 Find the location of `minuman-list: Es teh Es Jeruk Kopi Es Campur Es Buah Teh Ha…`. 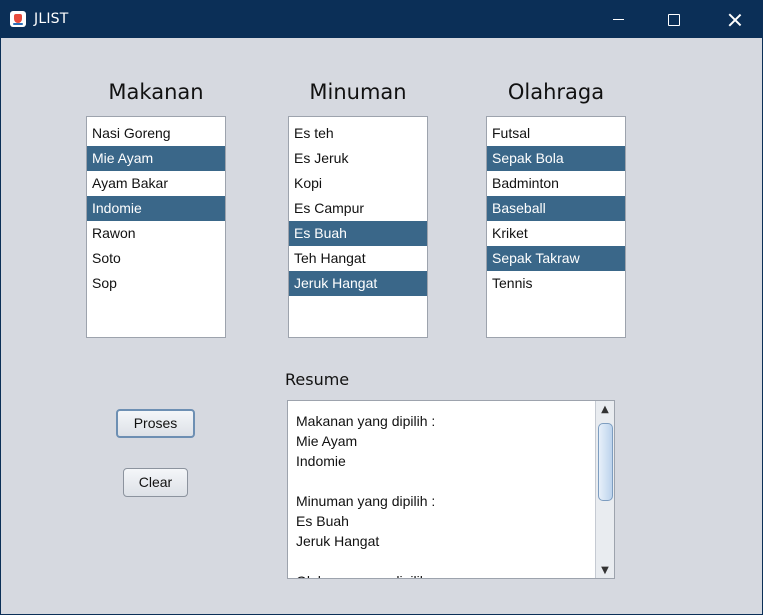

minuman-list: Es teh Es Jeruk Kopi Es Campur Es Buah Teh Ha… is located at coordinates (358, 227).